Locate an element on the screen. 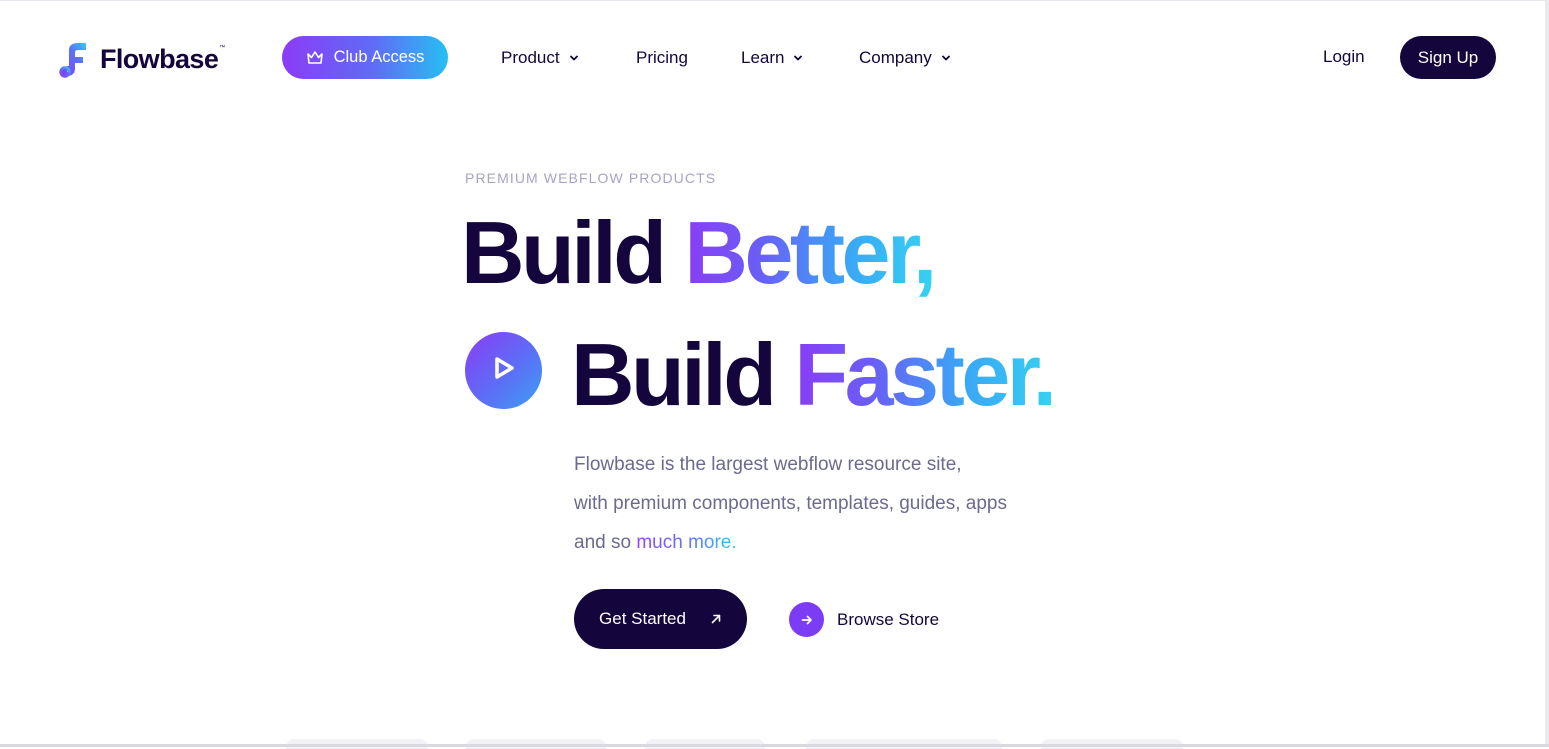  club-access-button: Club Access is located at coordinates (365, 57).